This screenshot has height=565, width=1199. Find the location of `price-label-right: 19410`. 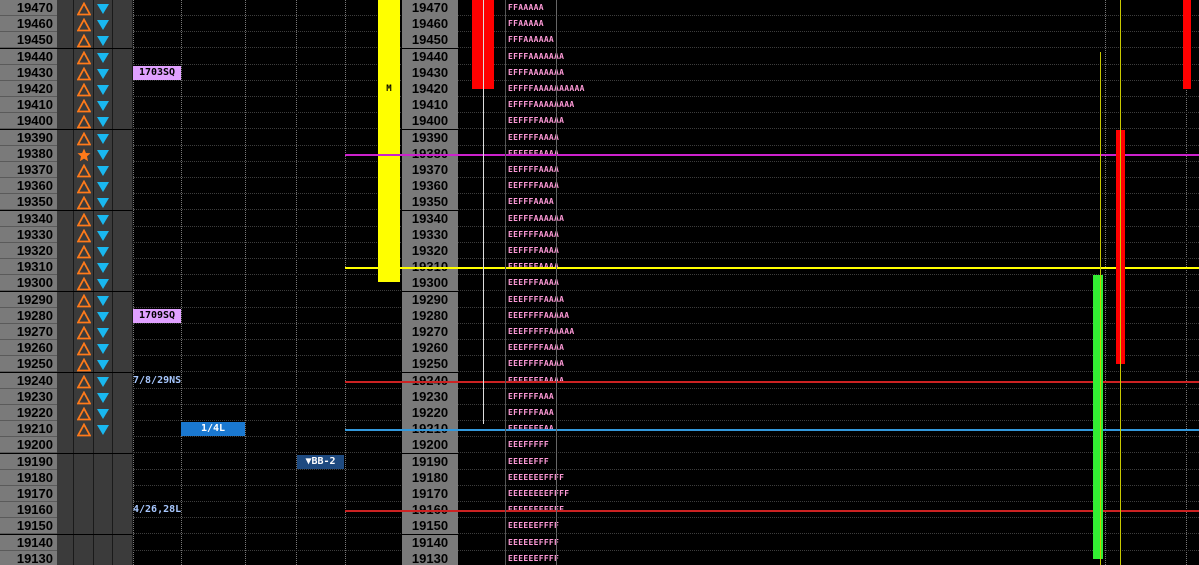

price-label-right: 19410 is located at coordinates (430, 105).